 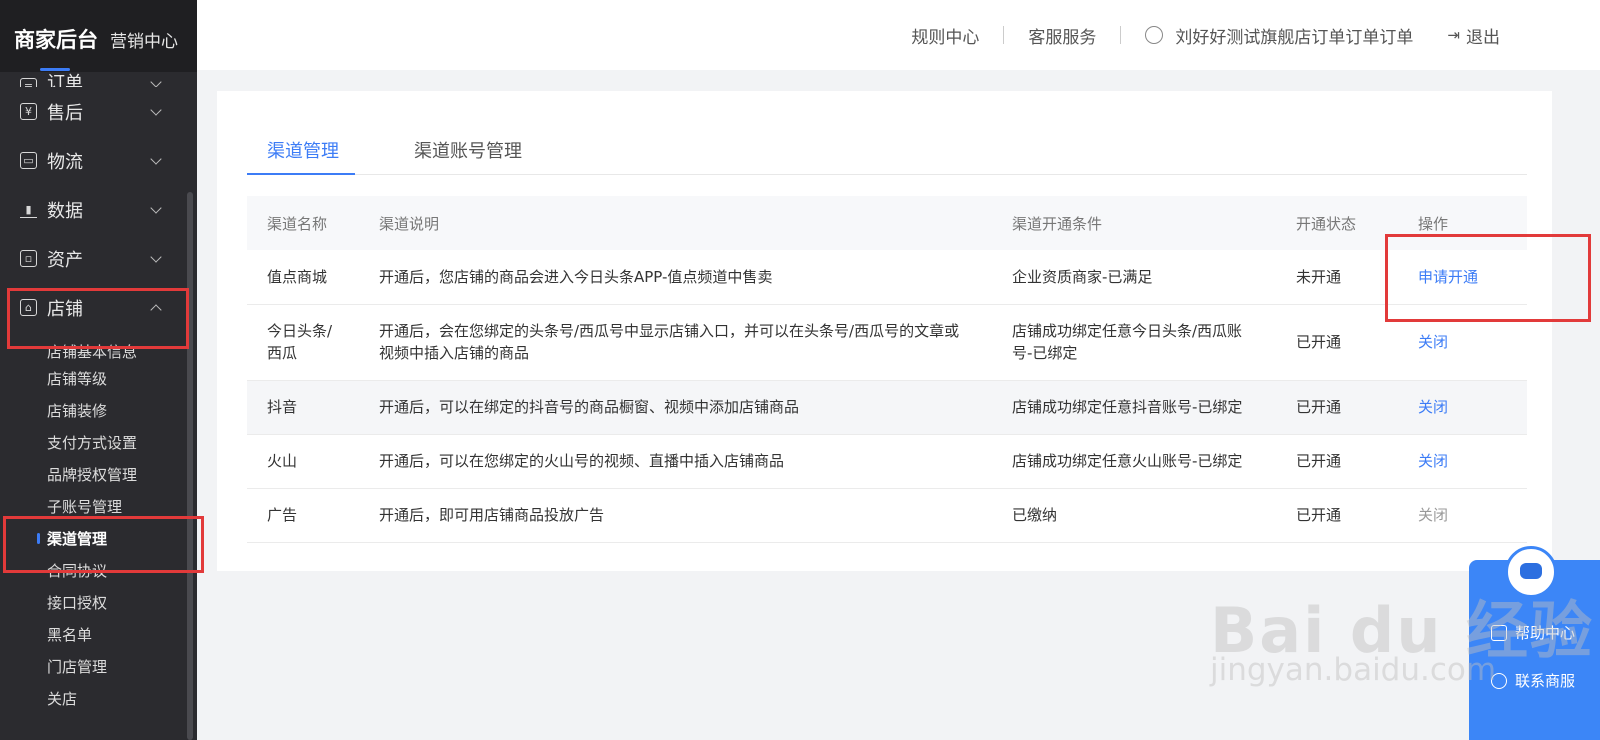 I want to click on sub-item-blacklist: 黑名单, so click(x=95, y=634).